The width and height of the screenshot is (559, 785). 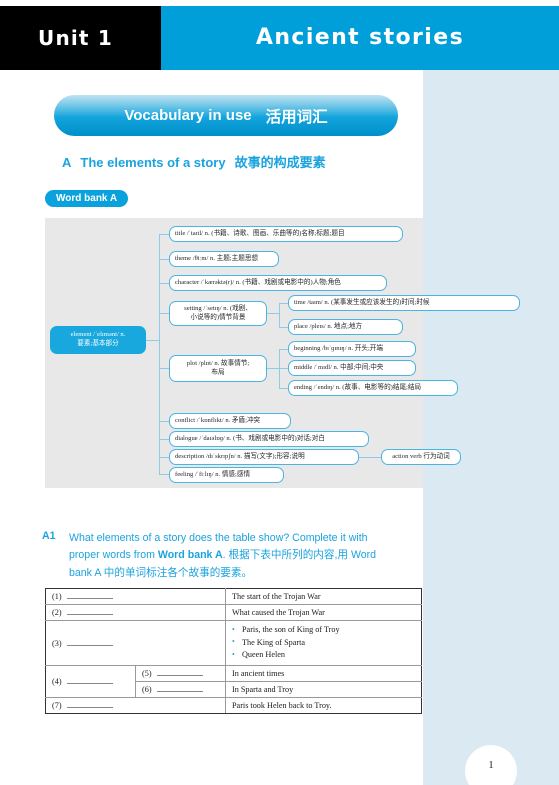 I want to click on section-banner: Vocabulary in use 活用词汇, so click(x=226, y=115).